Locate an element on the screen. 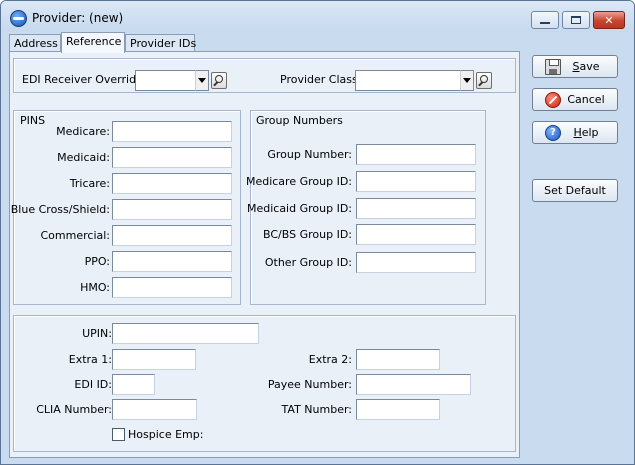 This screenshot has width=635, height=465. clia-number-label: CLIA Number: is located at coordinates (74, 409).